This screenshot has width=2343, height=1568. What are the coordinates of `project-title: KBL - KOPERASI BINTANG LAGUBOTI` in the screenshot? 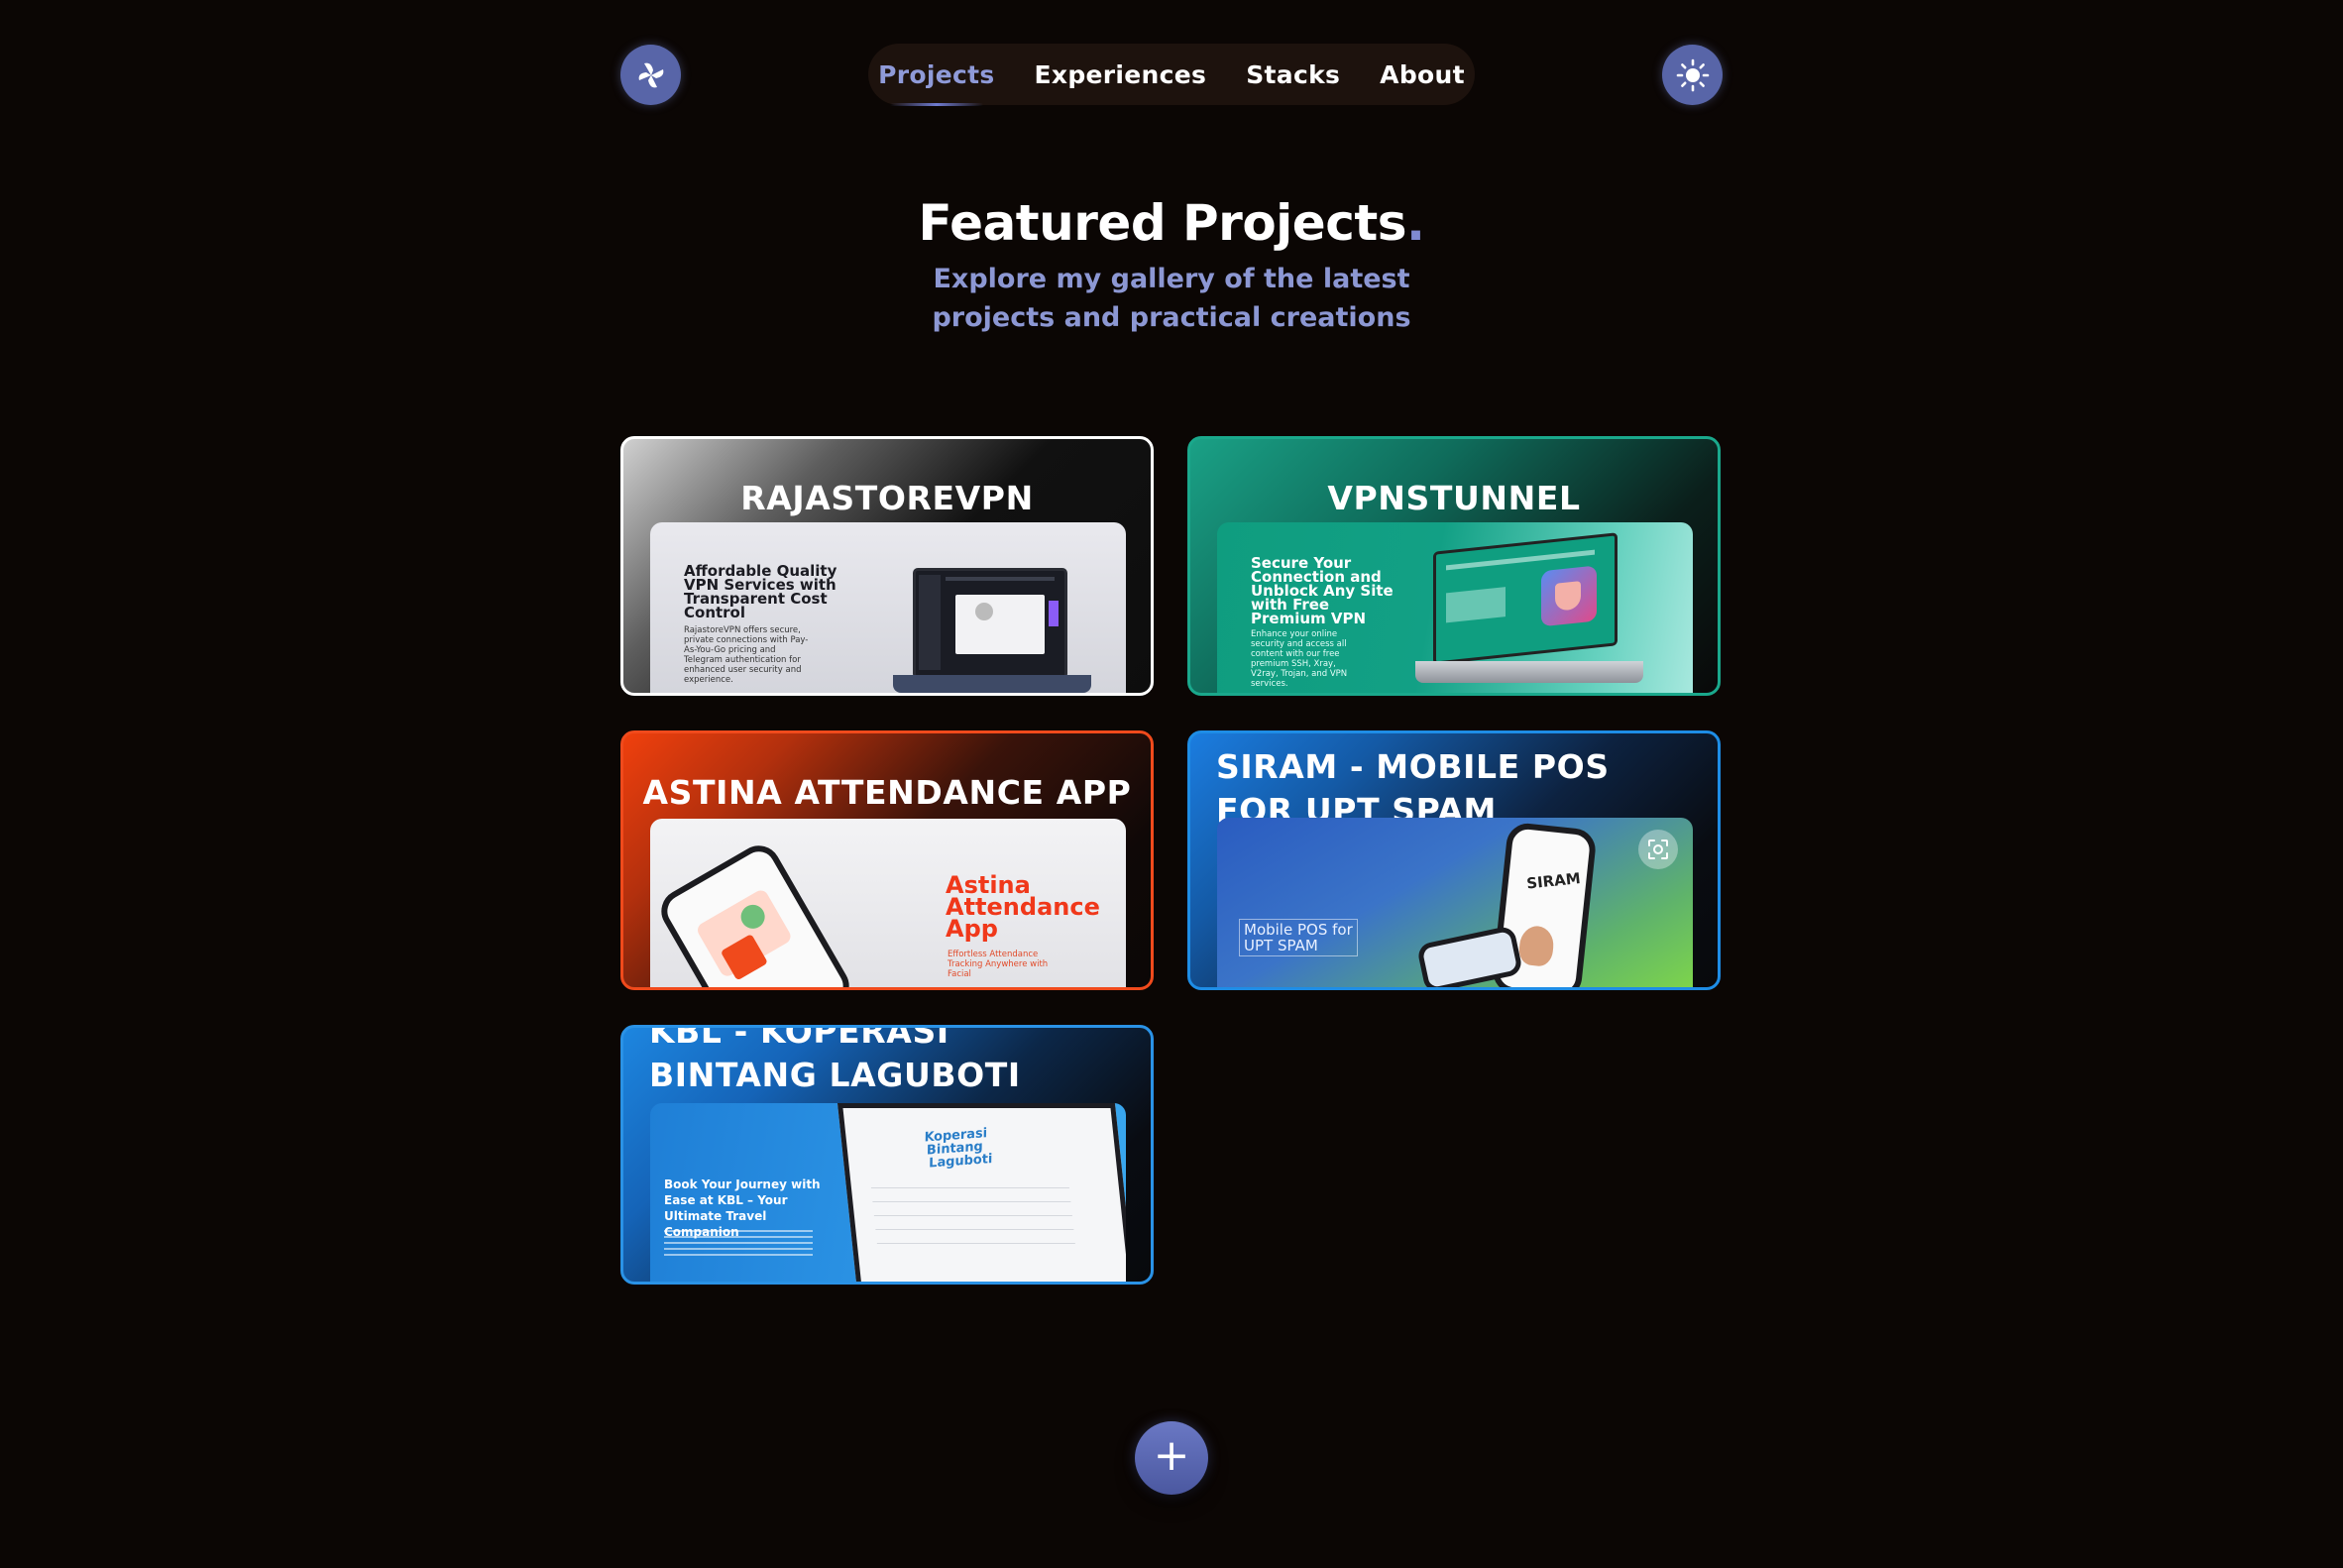 It's located at (835, 1059).